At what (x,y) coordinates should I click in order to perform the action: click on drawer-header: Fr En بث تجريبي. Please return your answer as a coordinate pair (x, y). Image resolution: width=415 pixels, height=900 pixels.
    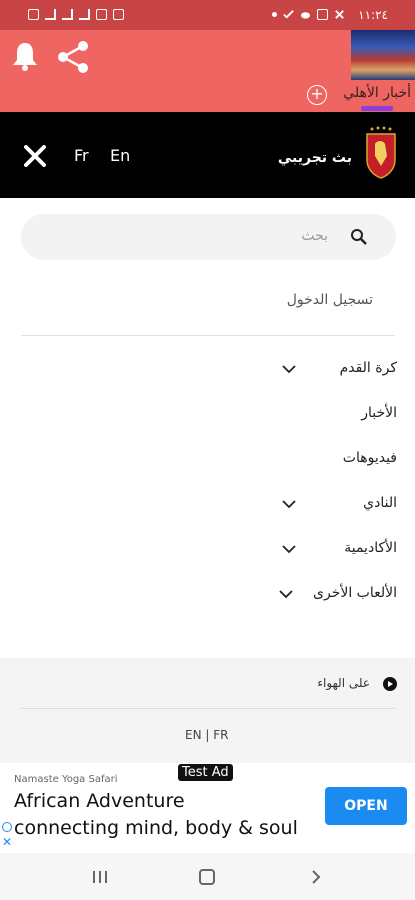
    Looking at the image, I should click on (207, 155).